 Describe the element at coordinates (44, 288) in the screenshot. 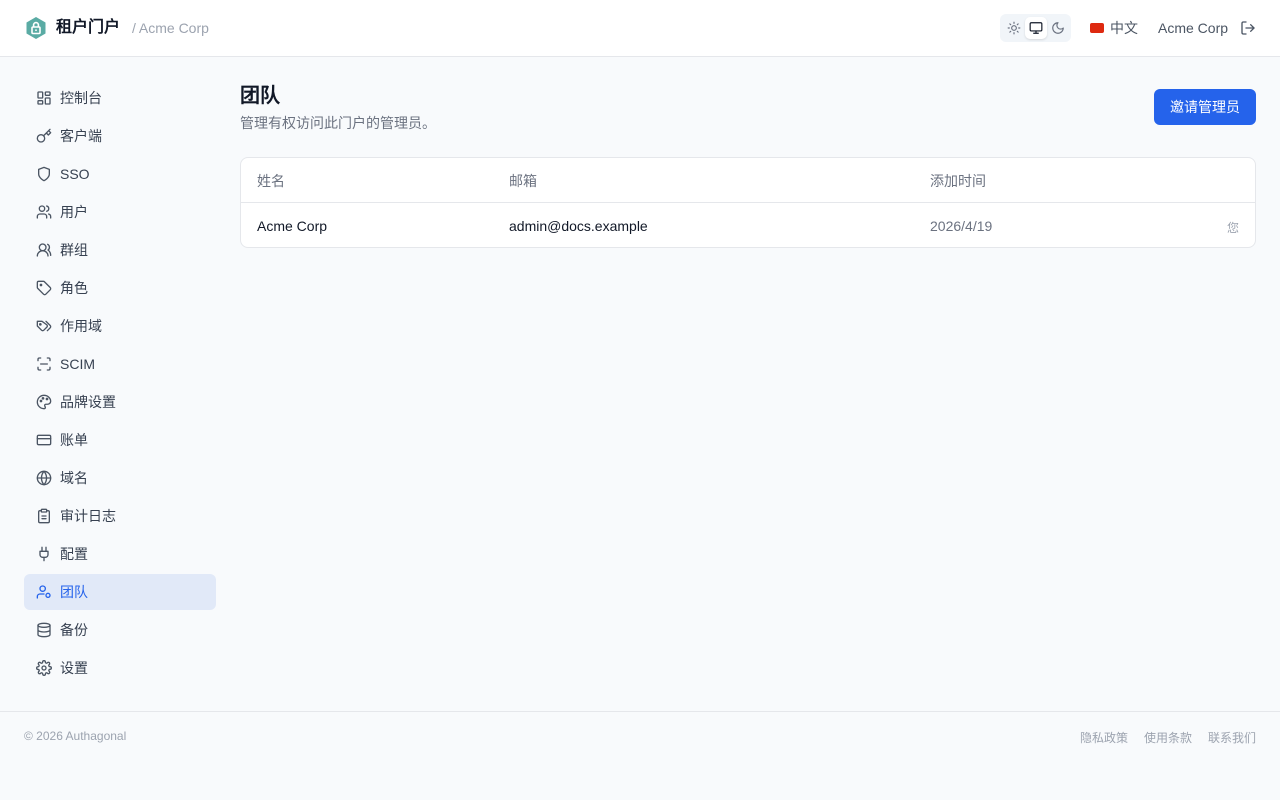

I see `tag-icon` at that location.